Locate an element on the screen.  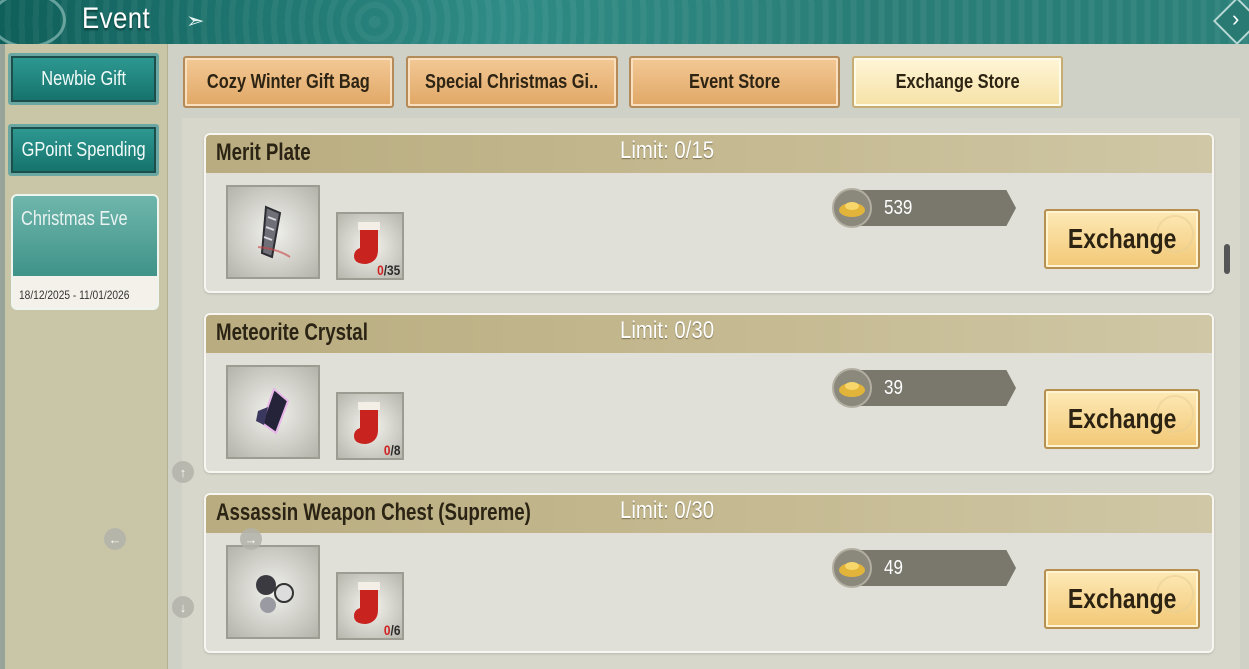
tab-label: Event Store is located at coordinates (734, 81).